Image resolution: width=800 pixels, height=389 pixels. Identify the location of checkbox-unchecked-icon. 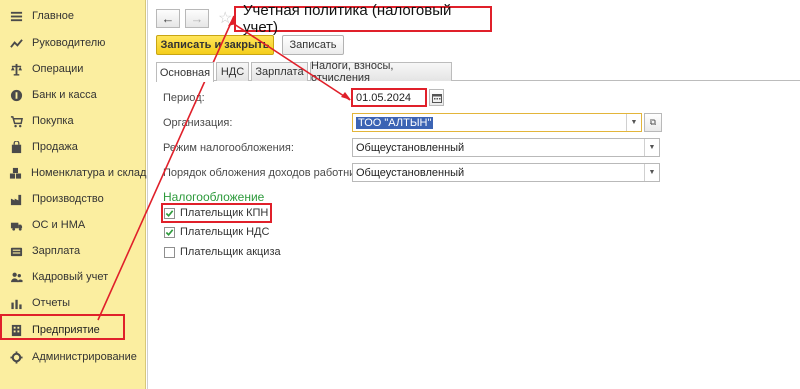
(169, 252).